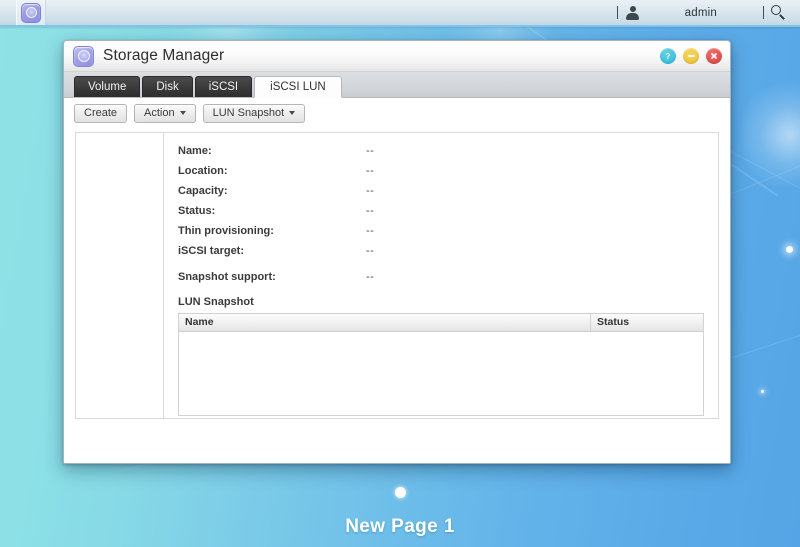 This screenshot has height=547, width=800. Describe the element at coordinates (248, 113) in the screenshot. I see `lun-snapshot-button-label: LUN Snapshot` at that location.